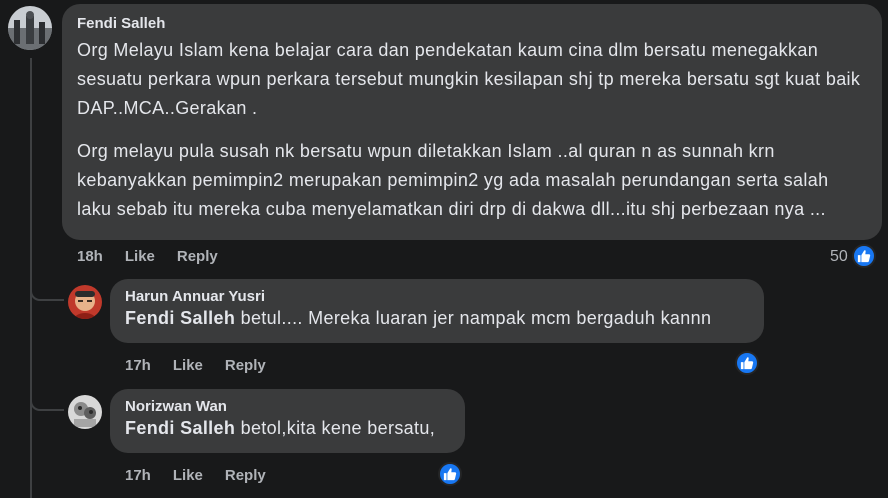 Image resolution: width=888 pixels, height=498 pixels. I want to click on comment-text: betol,kita kene bersatu,, so click(335, 428).